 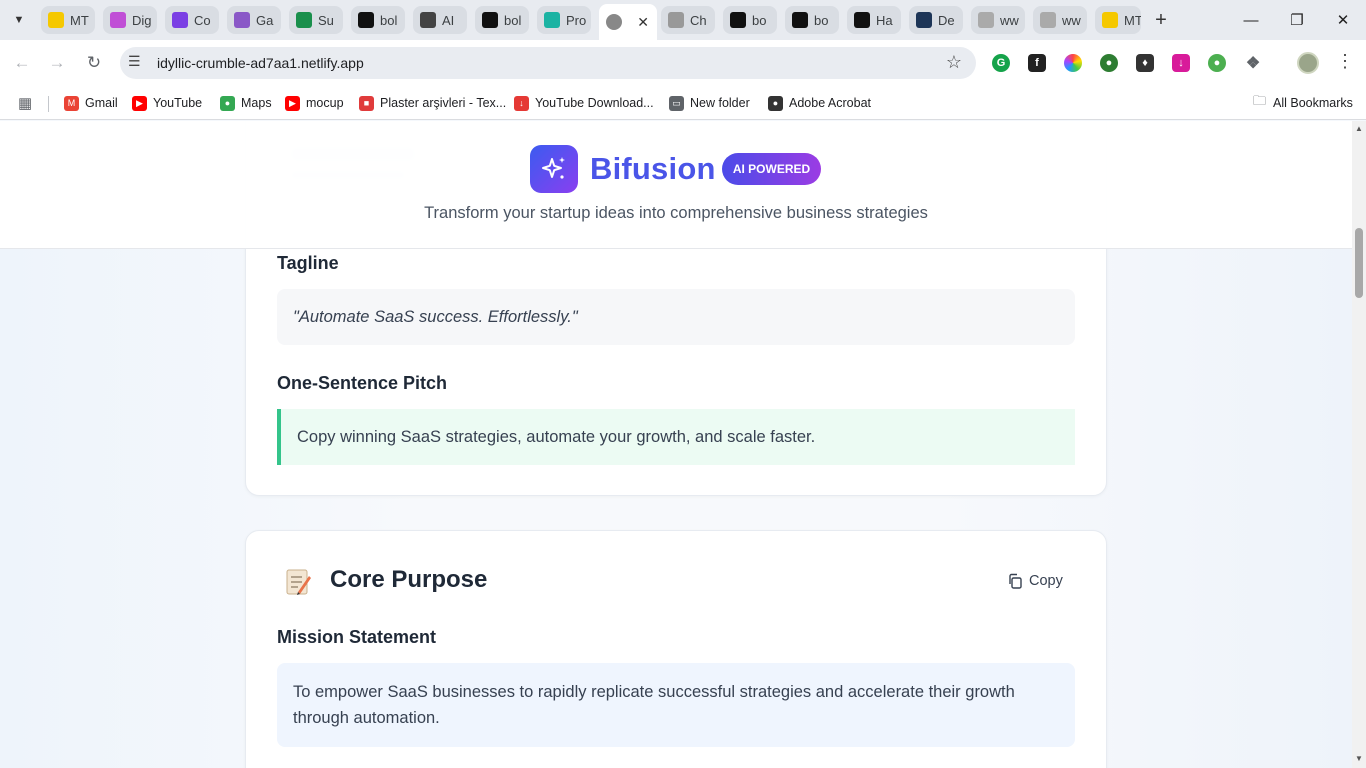 I want to click on openai-icon, so click(x=428, y=20).